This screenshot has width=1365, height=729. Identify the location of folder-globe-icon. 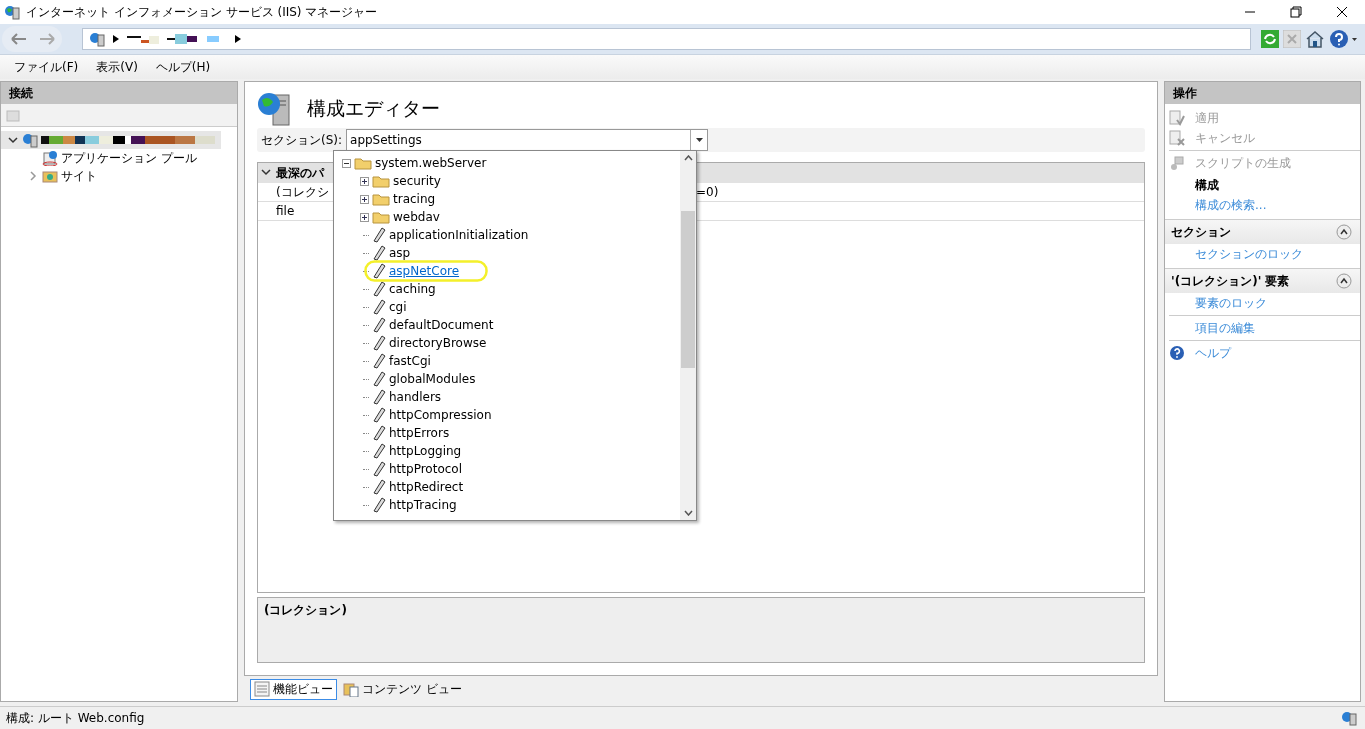
(50, 176).